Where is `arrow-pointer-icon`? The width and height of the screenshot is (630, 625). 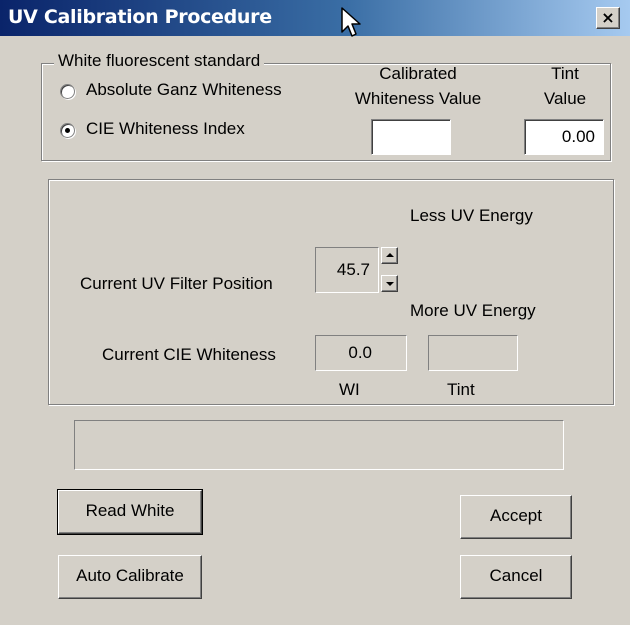
arrow-pointer-icon is located at coordinates (351, 22).